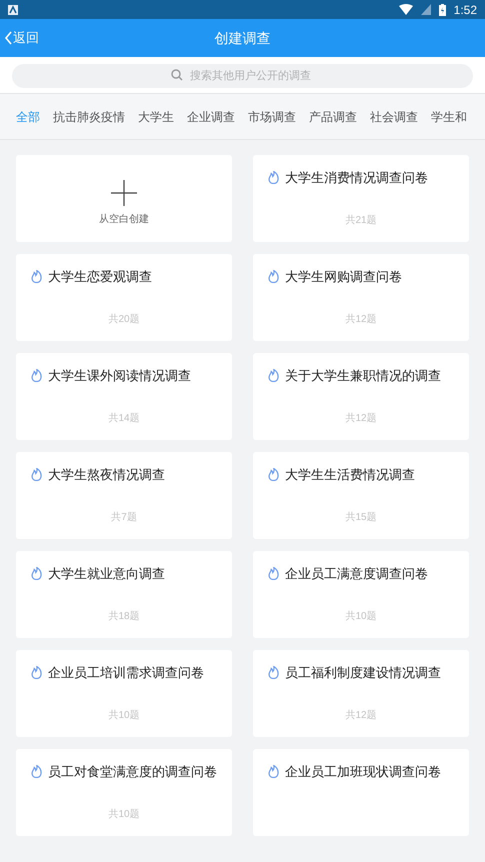  Describe the element at coordinates (13, 9) in the screenshot. I see `app-notification-icon` at that location.